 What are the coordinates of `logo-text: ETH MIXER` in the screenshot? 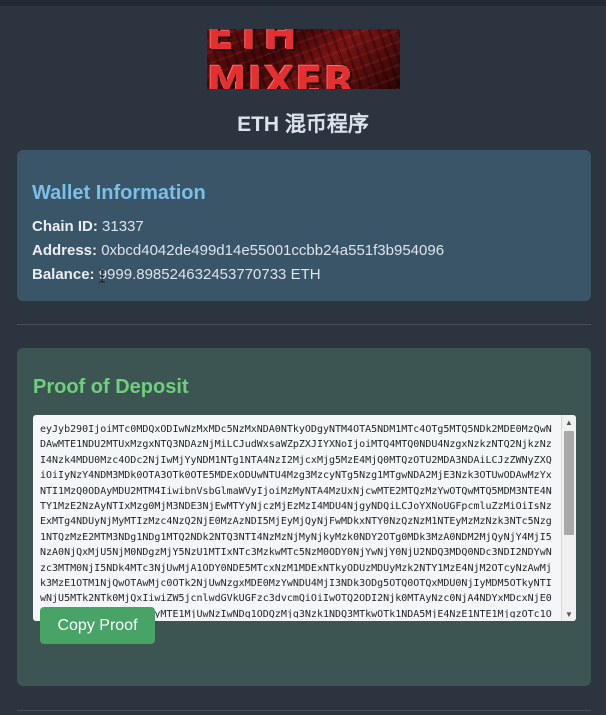 It's located at (281, 59).